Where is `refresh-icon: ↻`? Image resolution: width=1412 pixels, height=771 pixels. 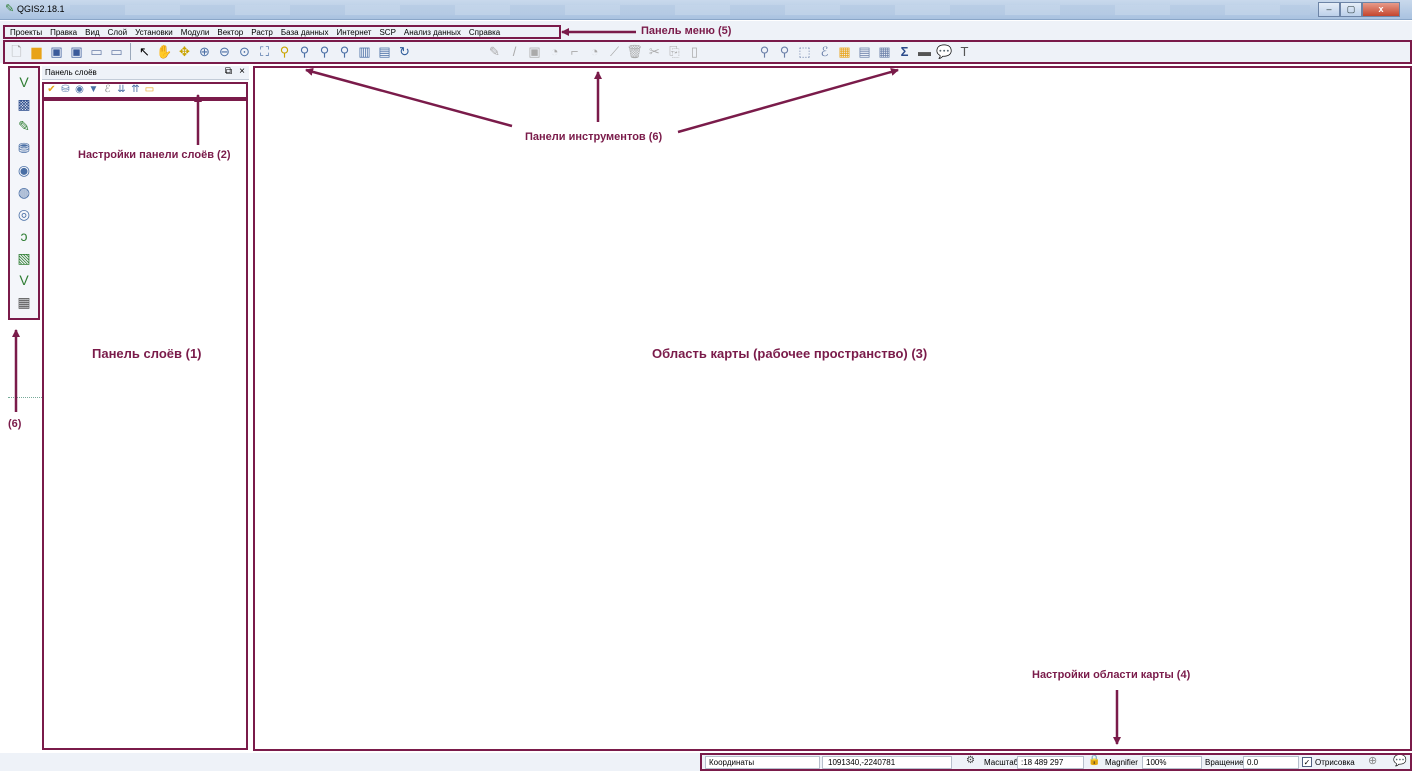 refresh-icon: ↻ is located at coordinates (404, 51).